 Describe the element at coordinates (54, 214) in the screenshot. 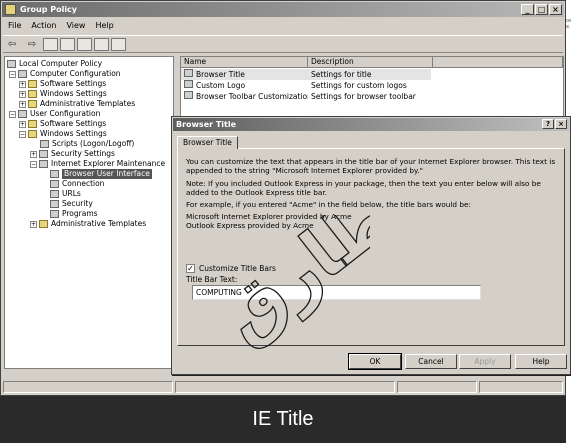

I see `programs-icon` at that location.